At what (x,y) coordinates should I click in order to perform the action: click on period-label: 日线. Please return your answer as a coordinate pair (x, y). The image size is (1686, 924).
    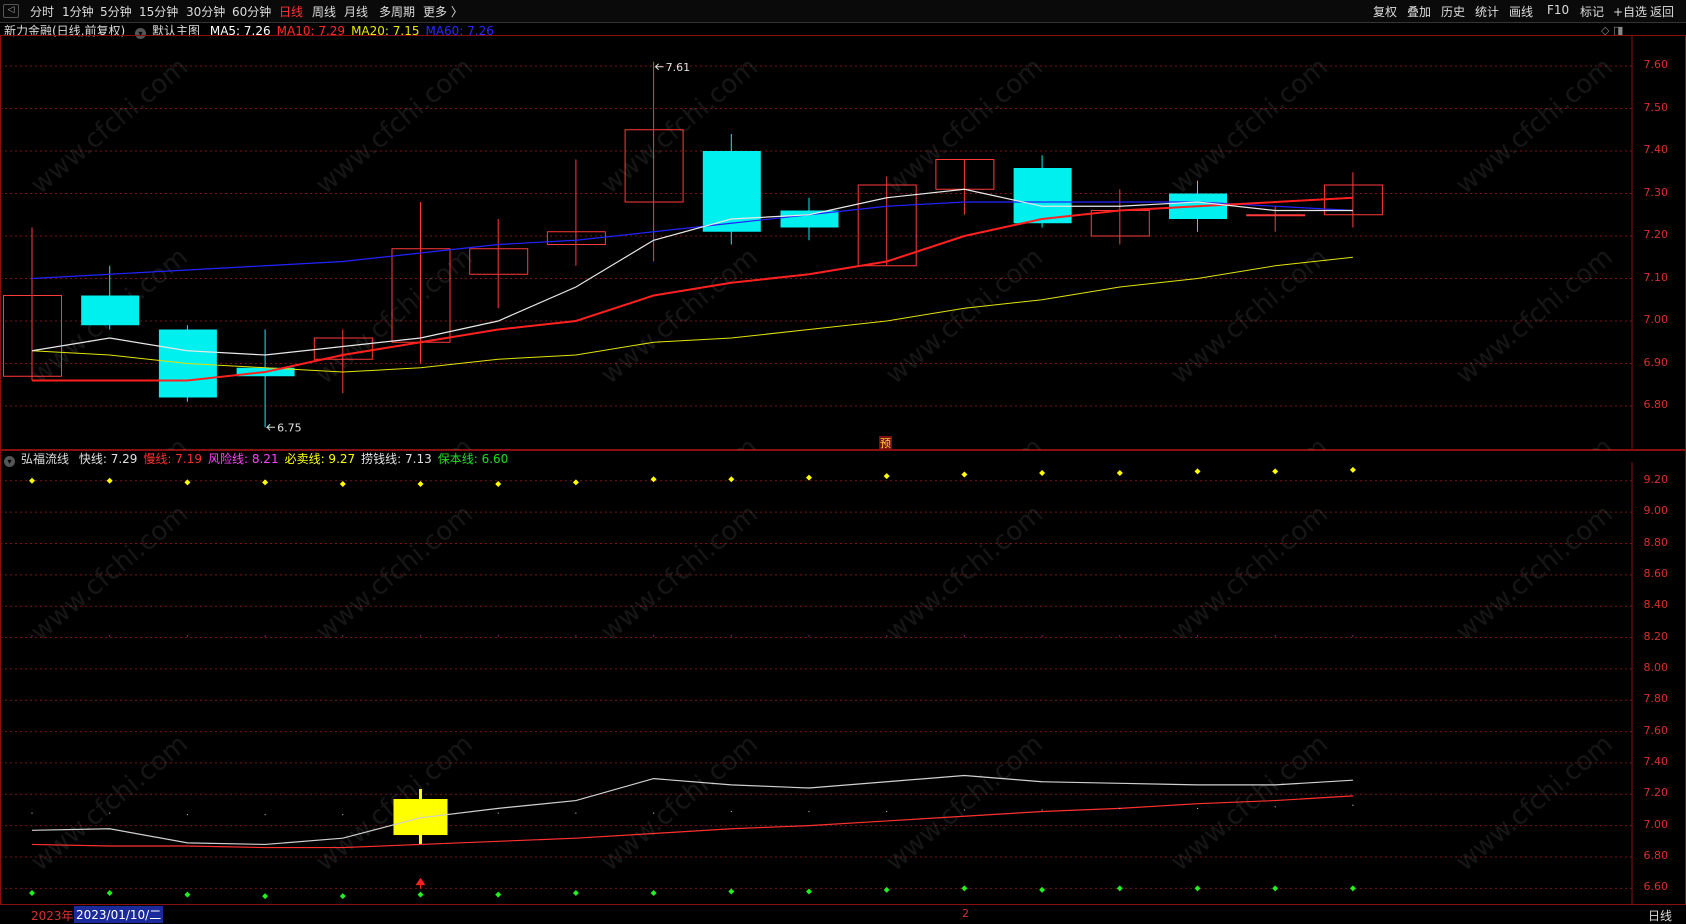
    Looking at the image, I should click on (1660, 915).